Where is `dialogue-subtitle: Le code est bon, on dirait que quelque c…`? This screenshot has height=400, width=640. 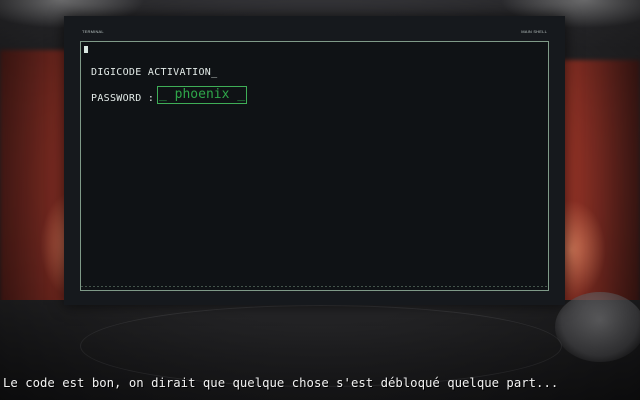
dialogue-subtitle: Le code est bon, on dirait que quelque c… is located at coordinates (281, 383).